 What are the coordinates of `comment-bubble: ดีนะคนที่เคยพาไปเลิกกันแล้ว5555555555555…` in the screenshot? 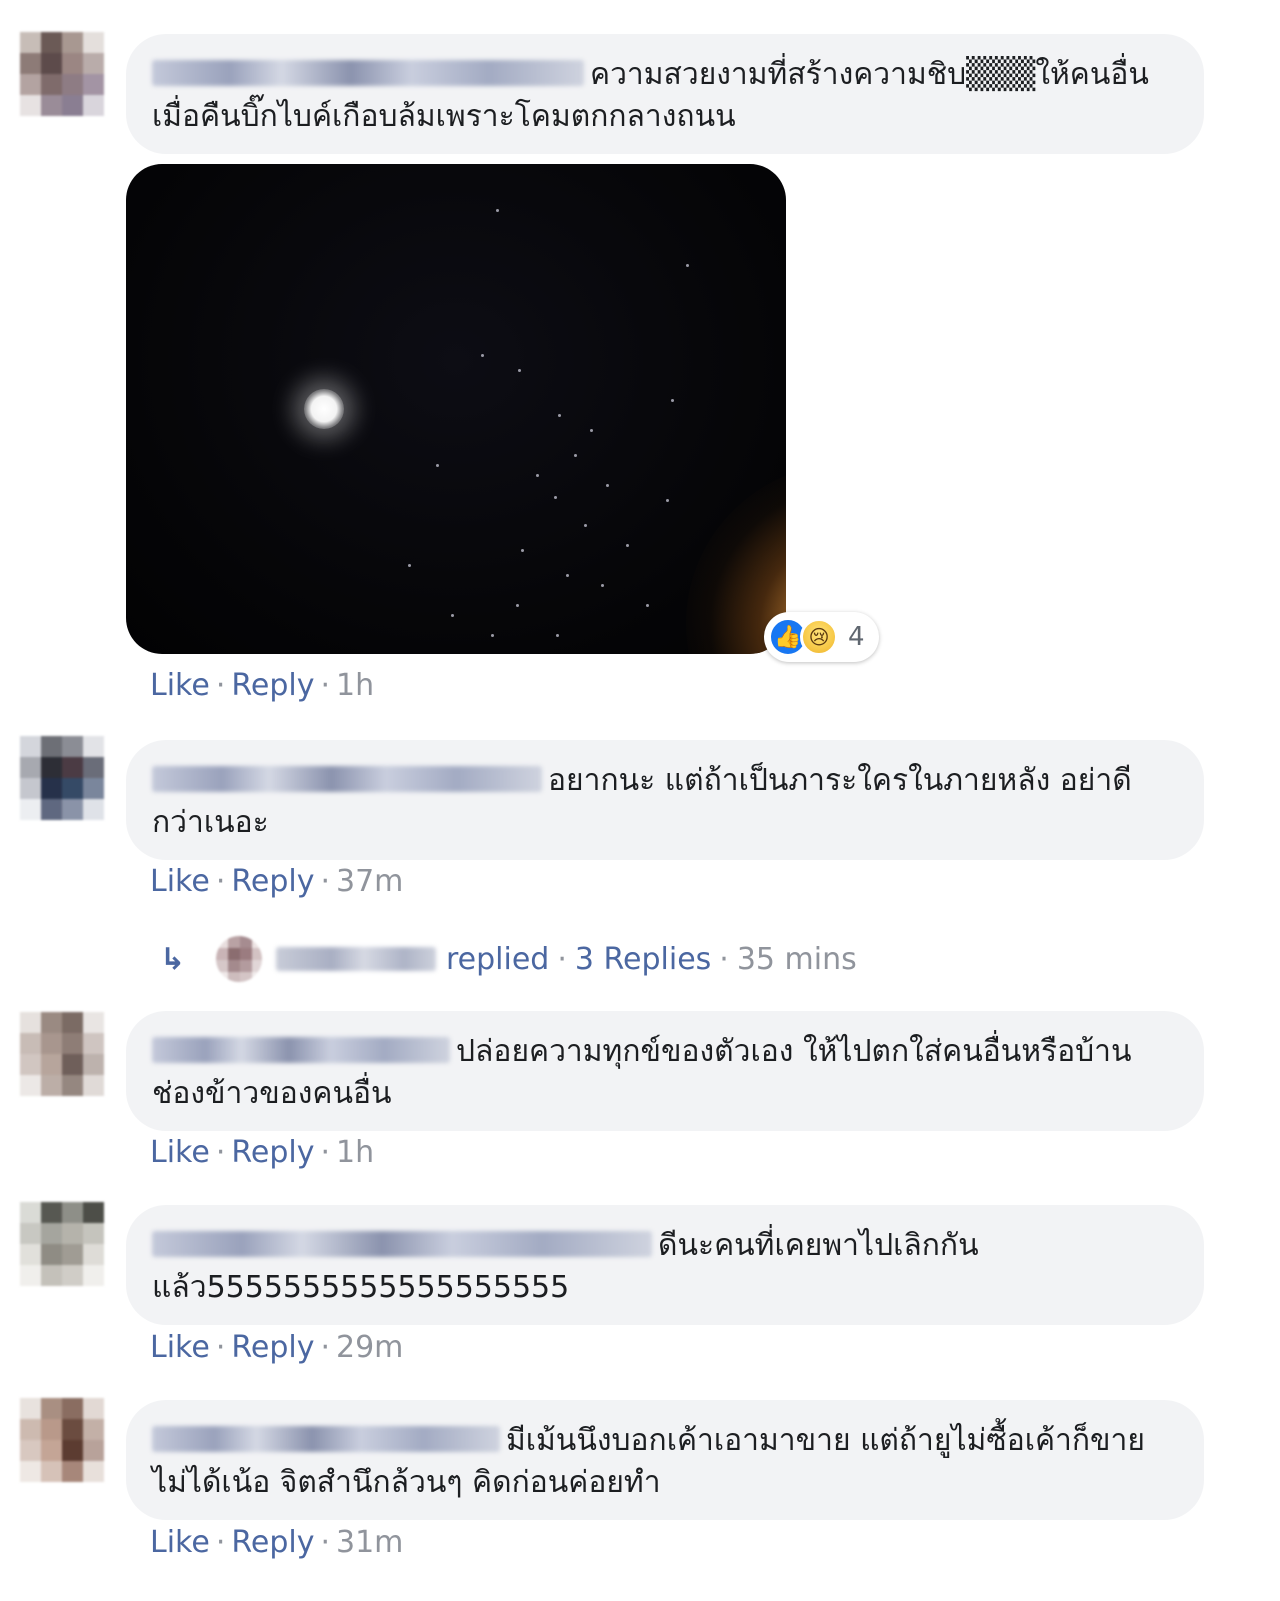 It's located at (665, 1265).